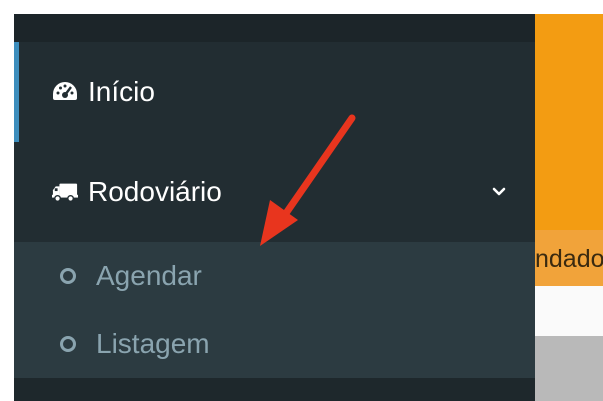 The height and width of the screenshot is (401, 603). What do you see at coordinates (569, 368) in the screenshot?
I see `content-panel` at bounding box center [569, 368].